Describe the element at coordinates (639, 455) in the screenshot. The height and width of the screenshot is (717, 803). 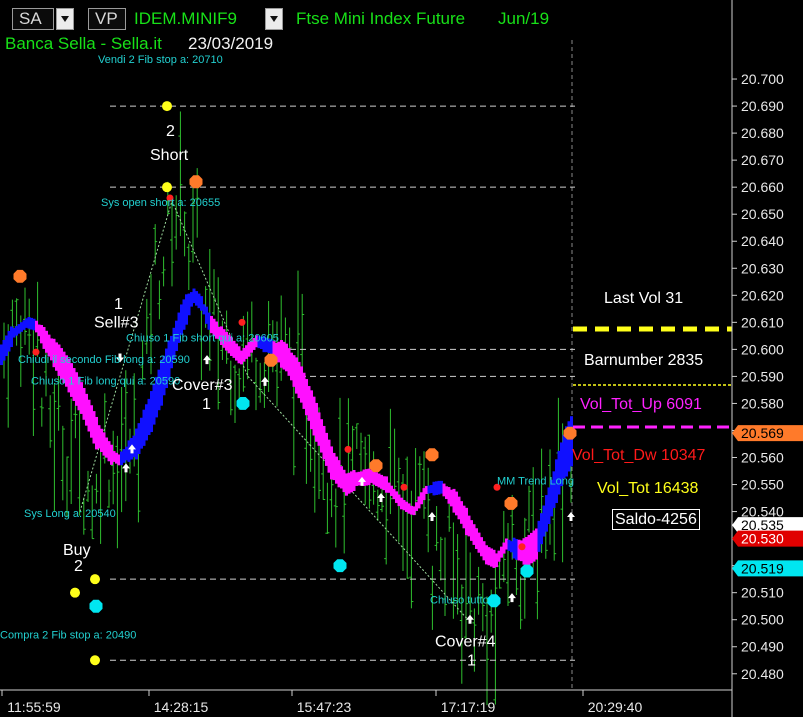
I see `vol-tot-dw-label: Vol_Tot_Dw 10347` at that location.